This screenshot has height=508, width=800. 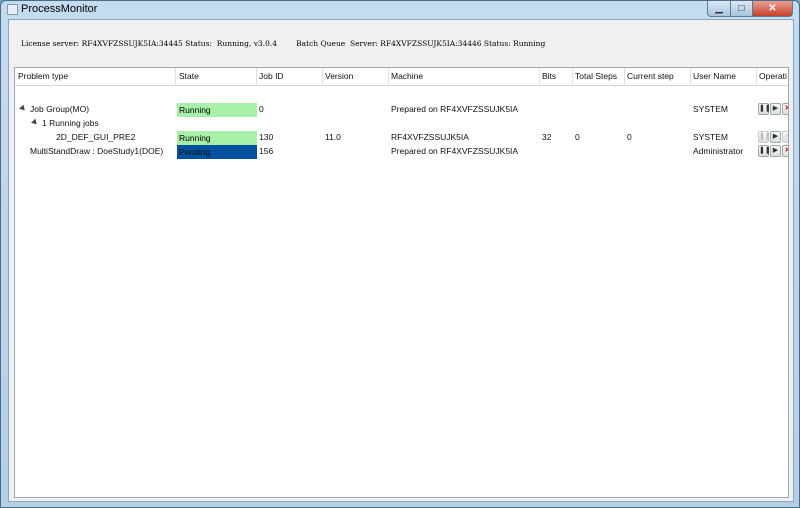 I want to click on title-bar: ProcessMonitor ▁ □ ✕, so click(x=400, y=10).